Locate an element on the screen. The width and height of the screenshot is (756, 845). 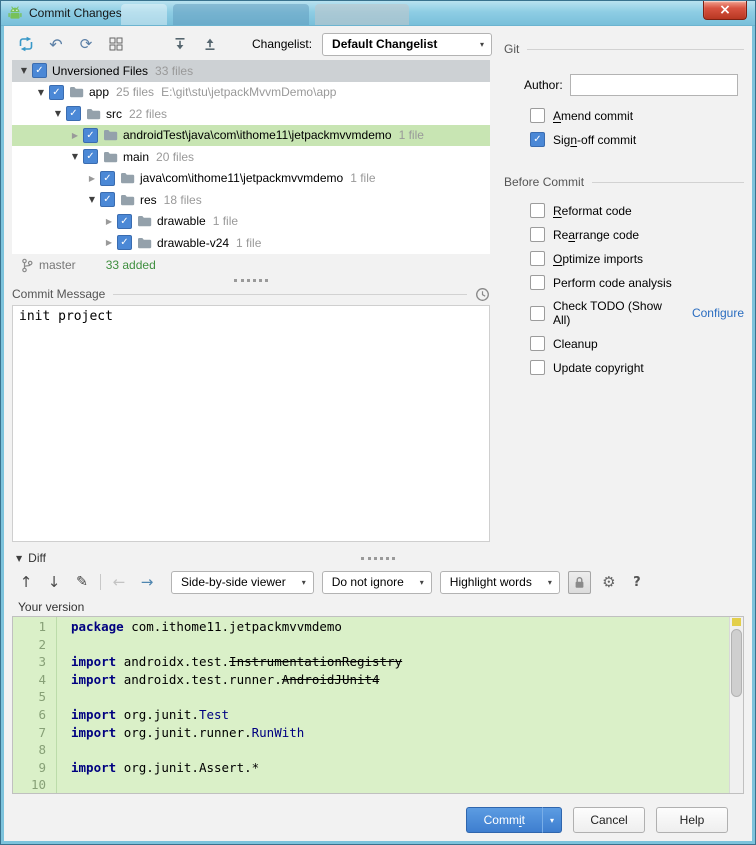
tree-row: ▼ ✓ Unversioned Files 33 files is located at coordinates (251, 71).